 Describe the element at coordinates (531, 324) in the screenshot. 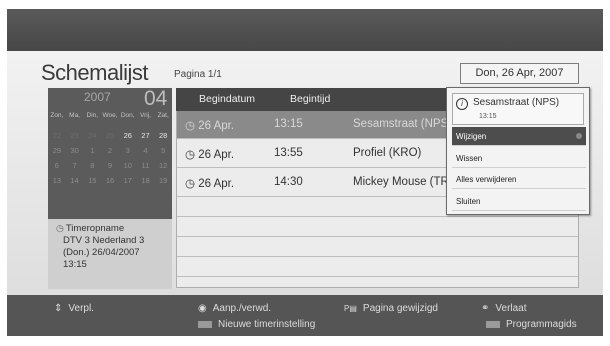

I see `footer-guide: Programmagids` at that location.